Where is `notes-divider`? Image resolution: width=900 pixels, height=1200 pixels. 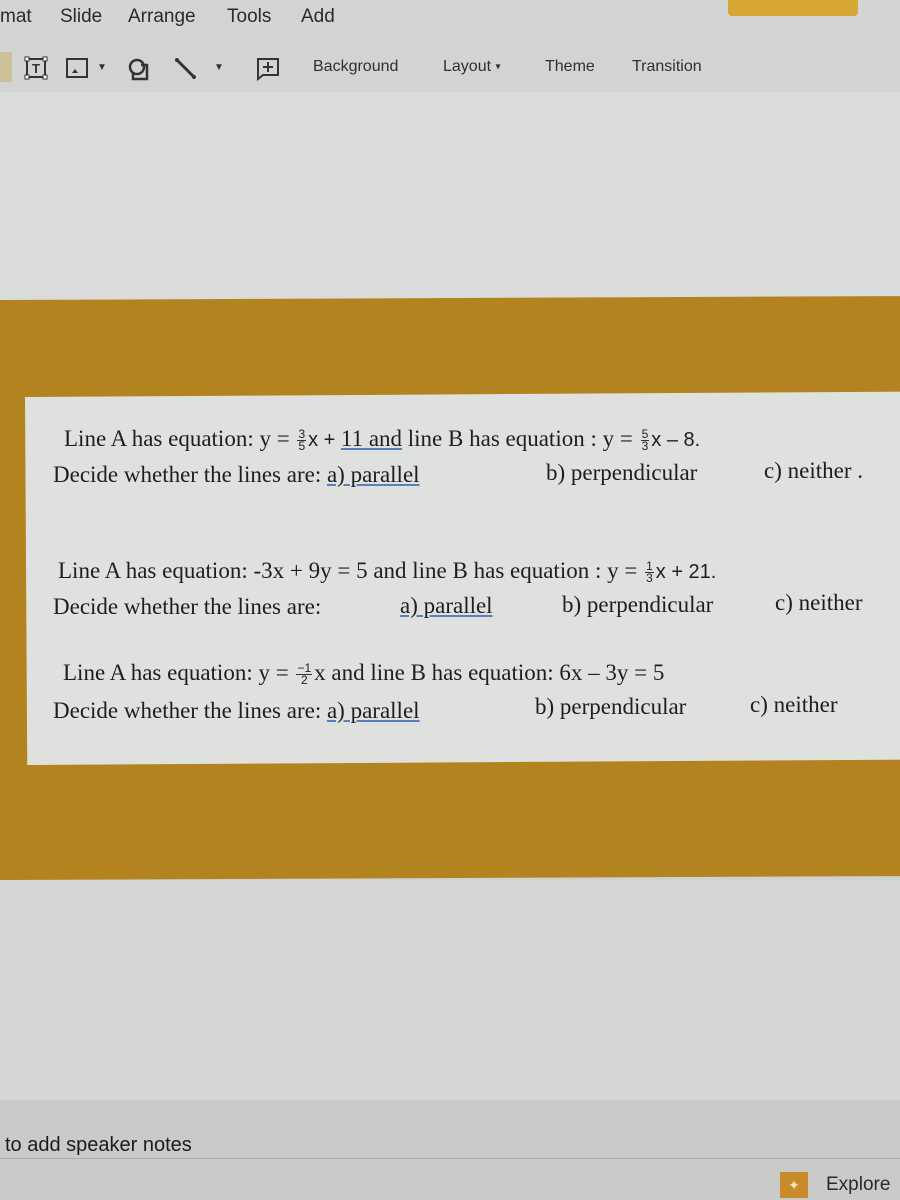
notes-divider is located at coordinates (450, 1158).